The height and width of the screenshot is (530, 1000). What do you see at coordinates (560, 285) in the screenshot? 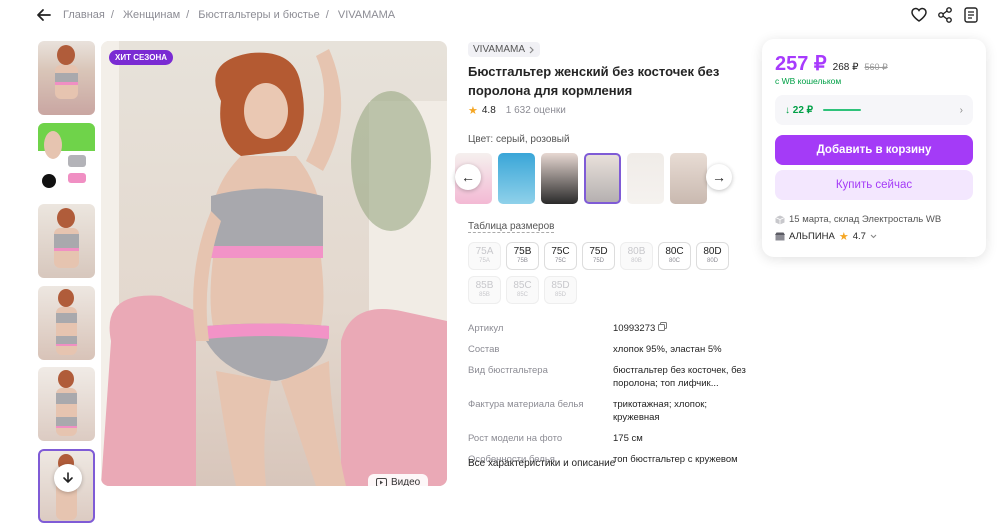
I see `size-label: 85D` at bounding box center [560, 285].